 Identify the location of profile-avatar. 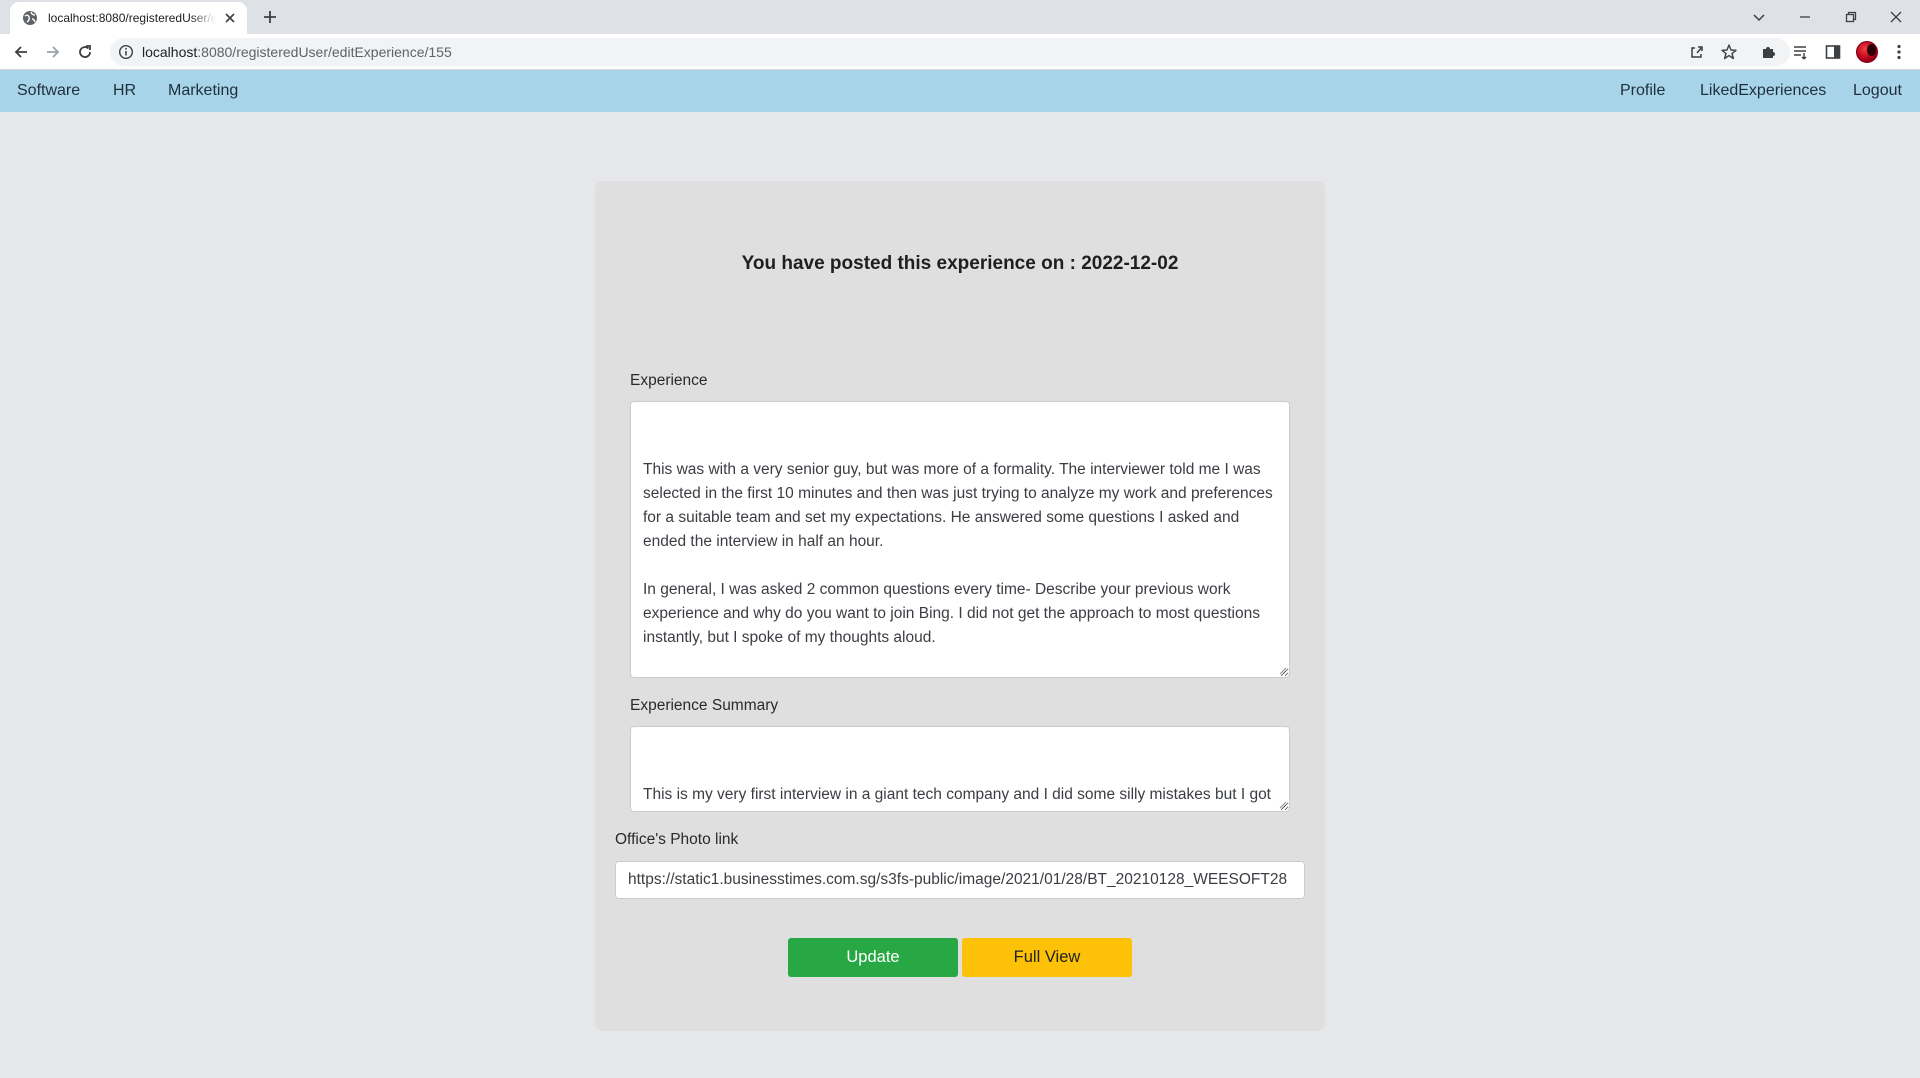
(1867, 52).